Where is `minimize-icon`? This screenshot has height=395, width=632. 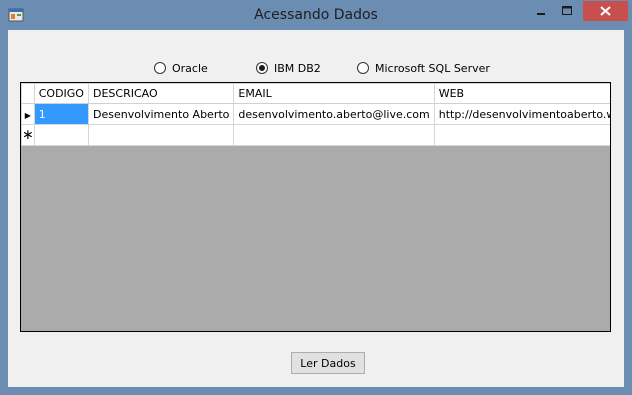
minimize-icon is located at coordinates (541, 14).